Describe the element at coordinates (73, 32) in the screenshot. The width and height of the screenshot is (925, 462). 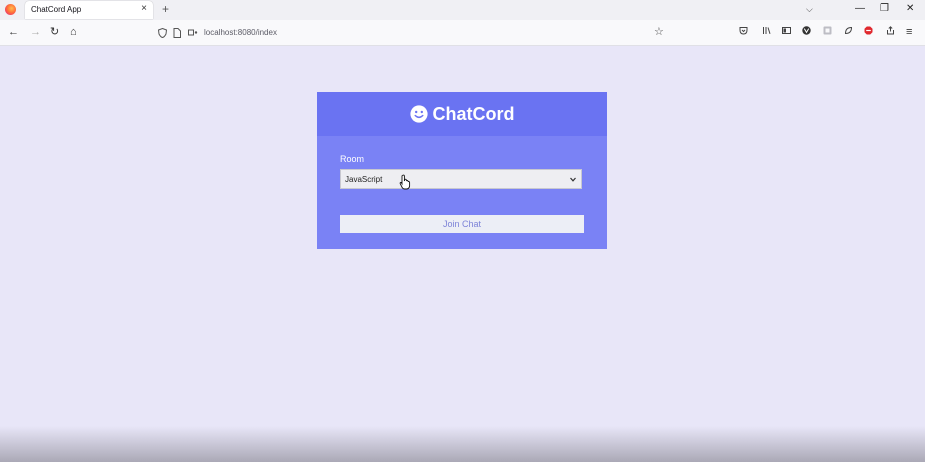
I see `home-icon: ⌂` at that location.